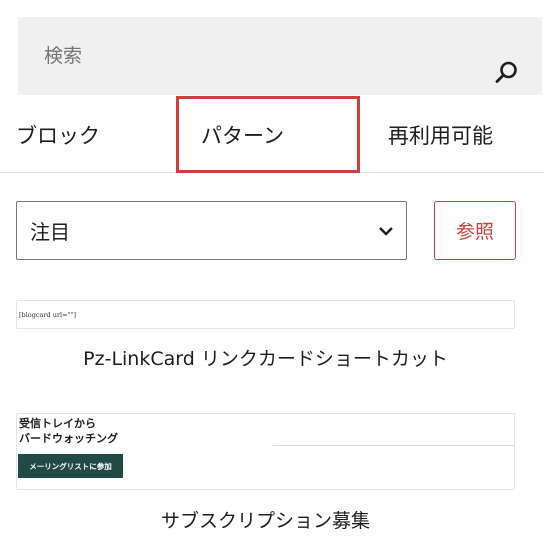 The width and height of the screenshot is (544, 553). What do you see at coordinates (265, 314) in the screenshot?
I see `pattern-preview-linkcard: [blogcard url=""]` at bounding box center [265, 314].